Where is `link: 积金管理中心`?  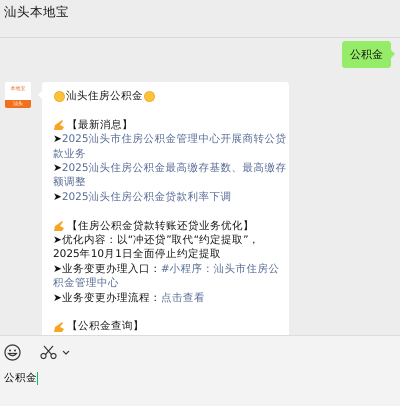 link: 积金管理中心 is located at coordinates (86, 283).